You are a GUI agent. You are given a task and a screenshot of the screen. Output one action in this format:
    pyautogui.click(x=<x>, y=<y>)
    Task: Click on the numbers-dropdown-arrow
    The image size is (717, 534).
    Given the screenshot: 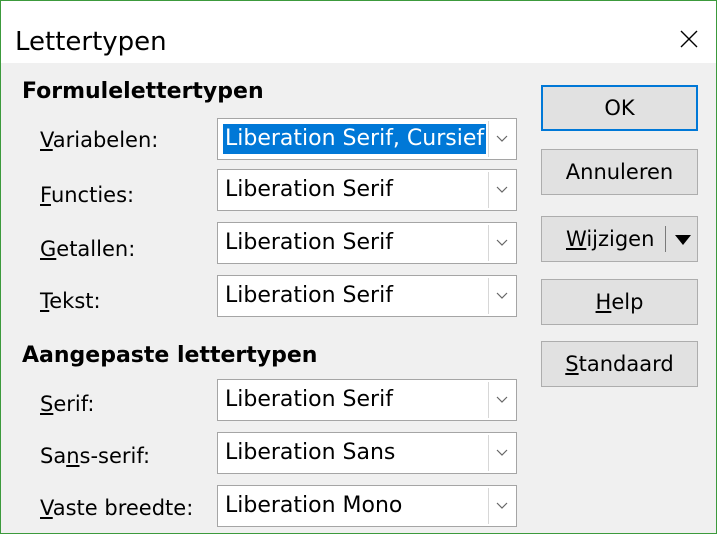 What is the action you would take?
    pyautogui.click(x=501, y=243)
    